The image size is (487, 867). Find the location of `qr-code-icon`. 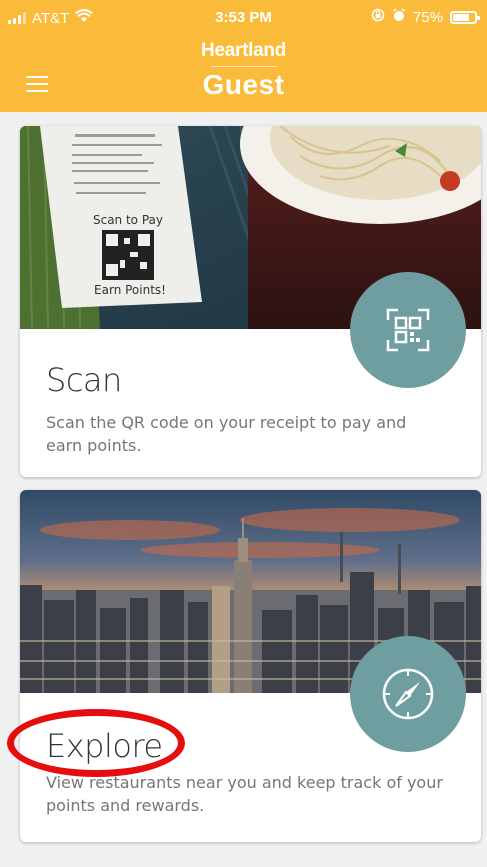

qr-code-icon is located at coordinates (408, 330).